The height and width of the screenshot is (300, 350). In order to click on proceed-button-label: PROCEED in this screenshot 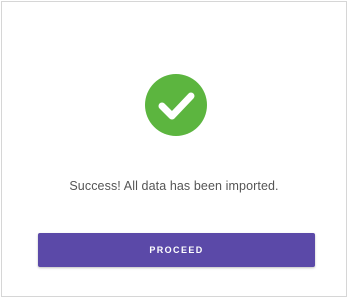, I will do `click(176, 250)`.